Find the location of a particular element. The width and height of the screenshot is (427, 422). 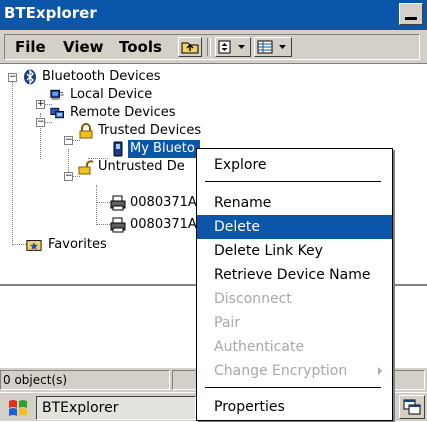

minimize-icon is located at coordinates (411, 18).